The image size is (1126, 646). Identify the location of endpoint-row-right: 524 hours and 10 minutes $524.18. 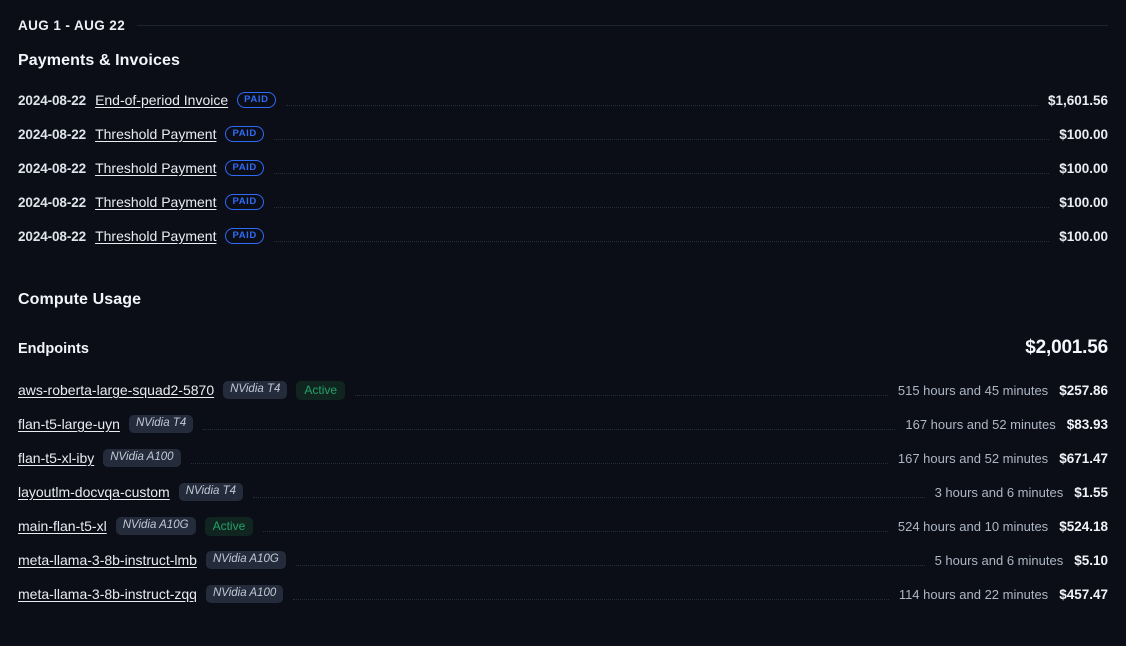
(1003, 526).